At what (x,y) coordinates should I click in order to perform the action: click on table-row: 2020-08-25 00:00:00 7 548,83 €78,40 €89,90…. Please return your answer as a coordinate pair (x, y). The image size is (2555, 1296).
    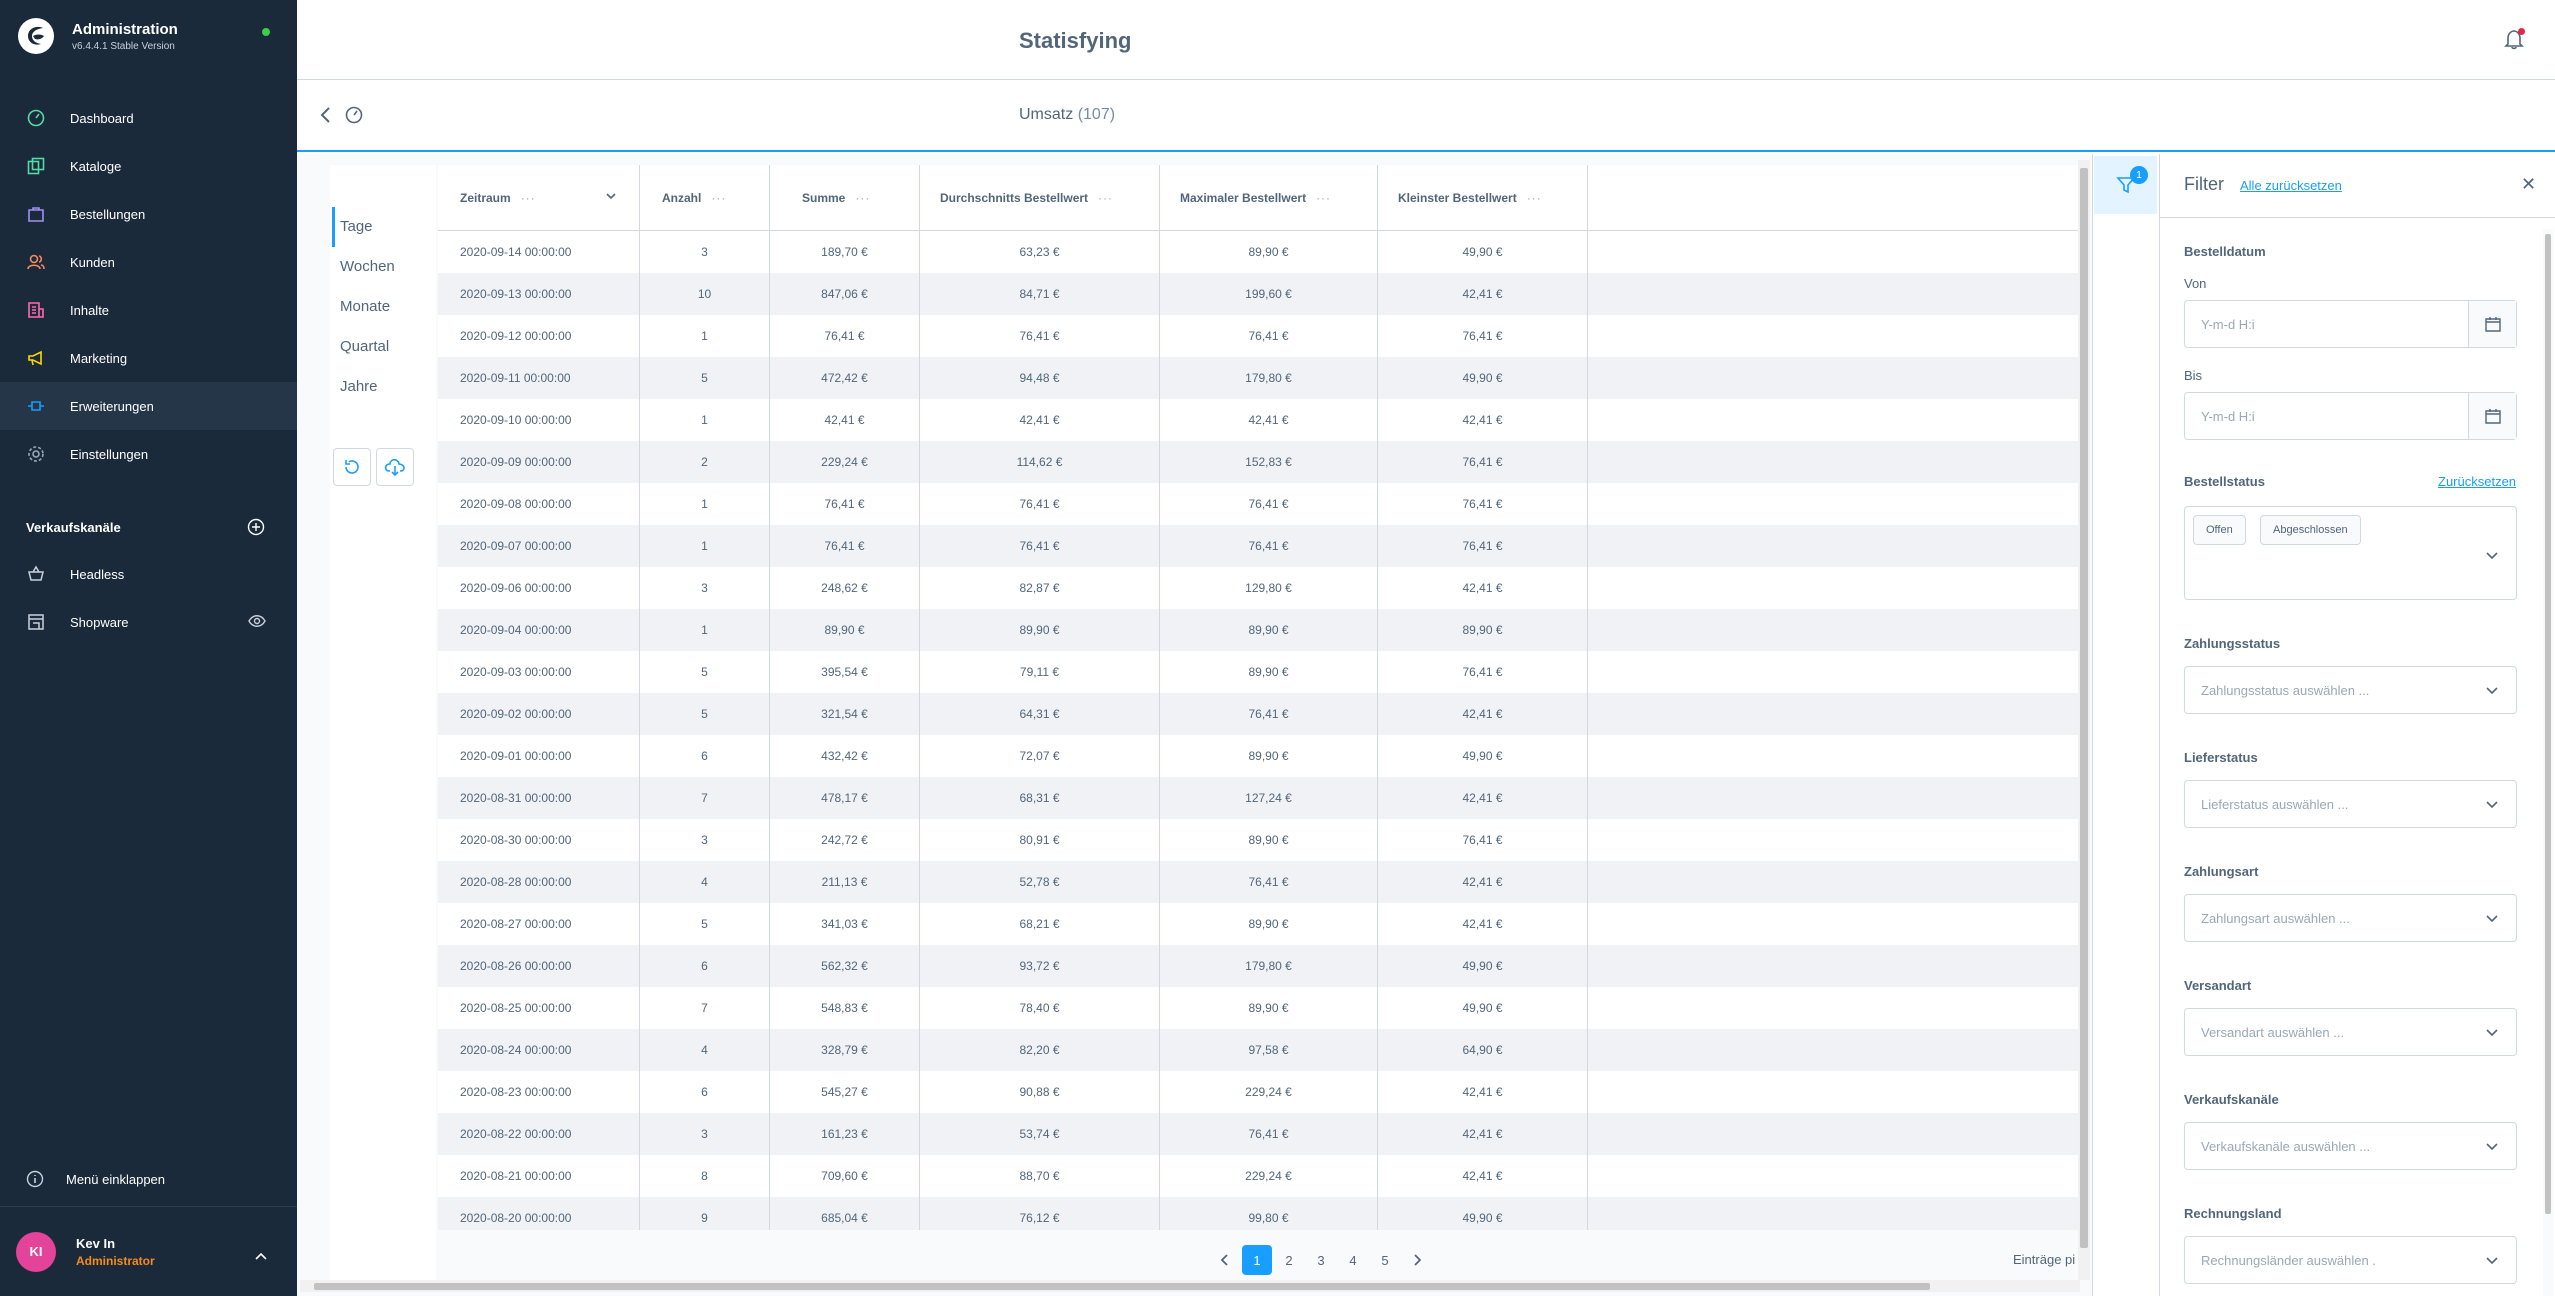
    Looking at the image, I should click on (1258, 1008).